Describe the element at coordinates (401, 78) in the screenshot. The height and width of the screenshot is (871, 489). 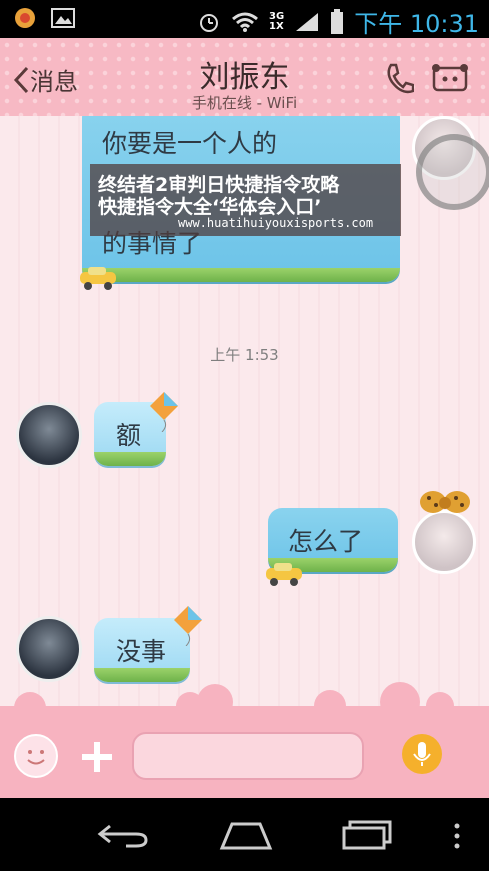
I see `phone-icon` at that location.